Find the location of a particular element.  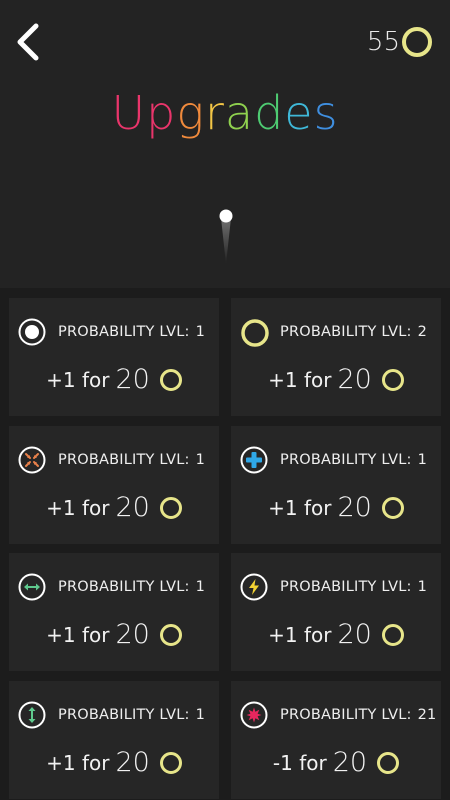

shrink-arrows-icon is located at coordinates (32, 460).